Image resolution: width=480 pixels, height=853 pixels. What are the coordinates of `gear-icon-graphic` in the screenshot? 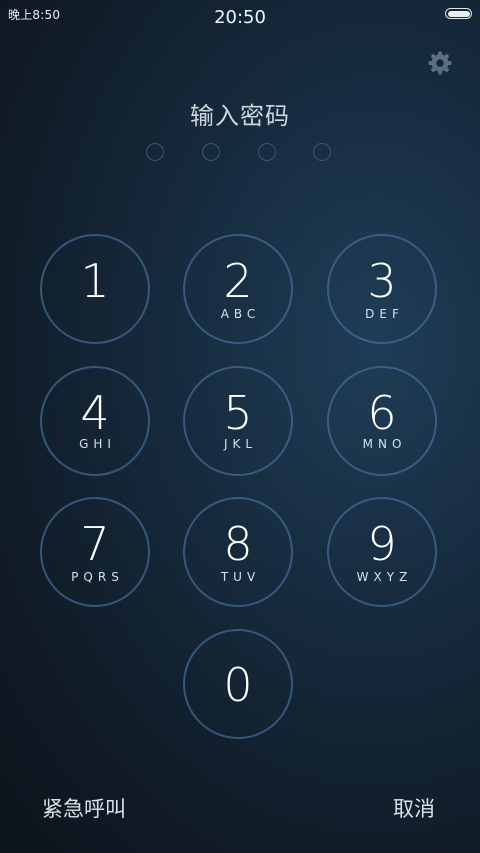 It's located at (440, 63).